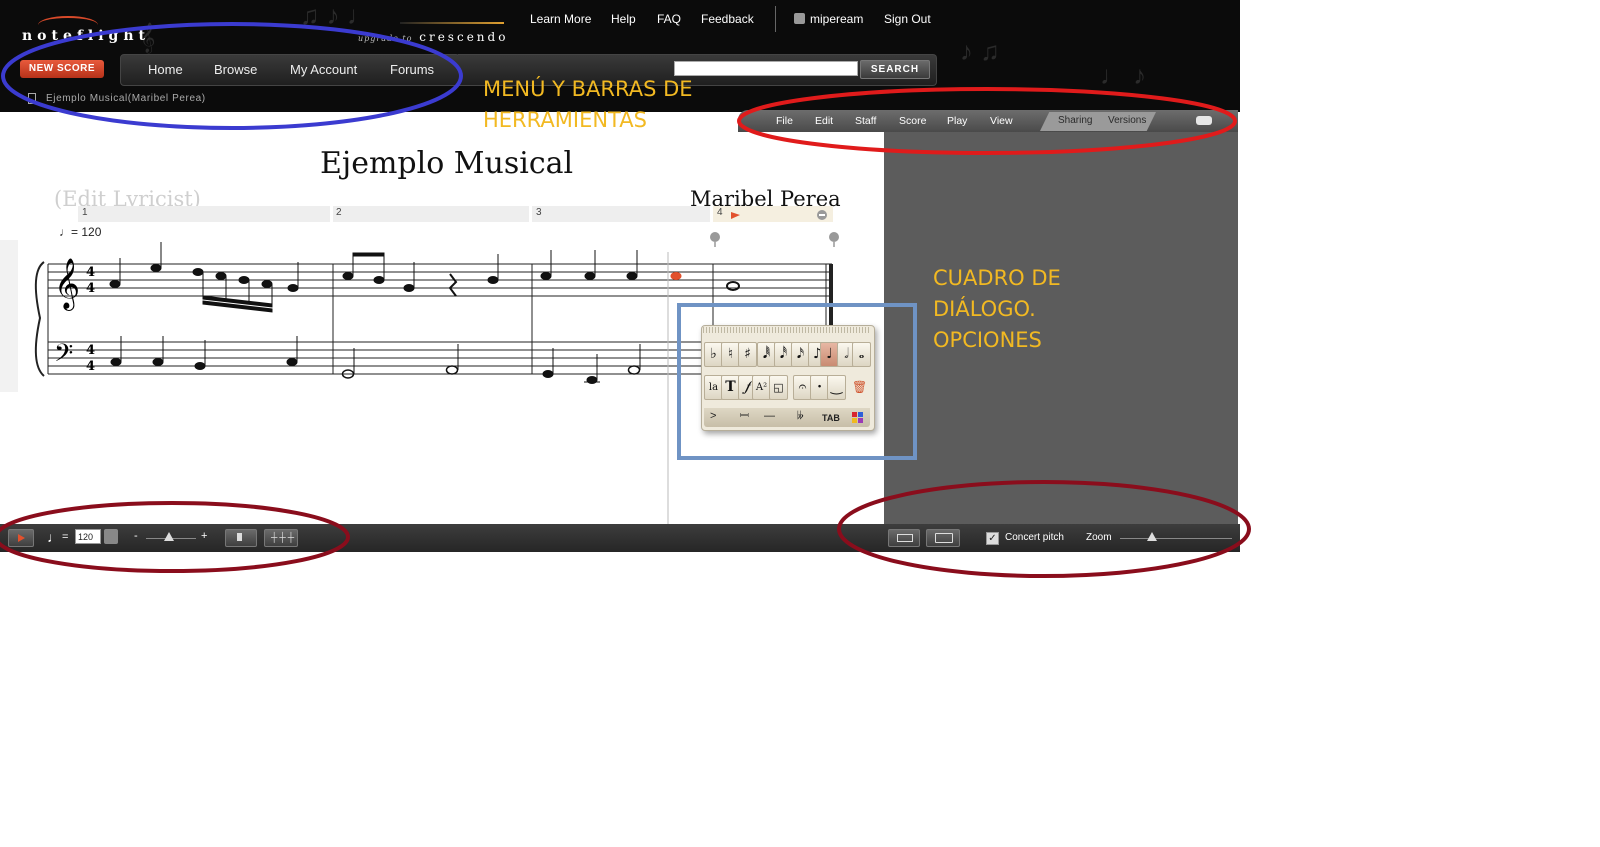 The width and height of the screenshot is (1600, 847). I want to click on annotation-menu-label: MENÚ Y BARRAS DE HERRAMIENTAS, so click(588, 105).